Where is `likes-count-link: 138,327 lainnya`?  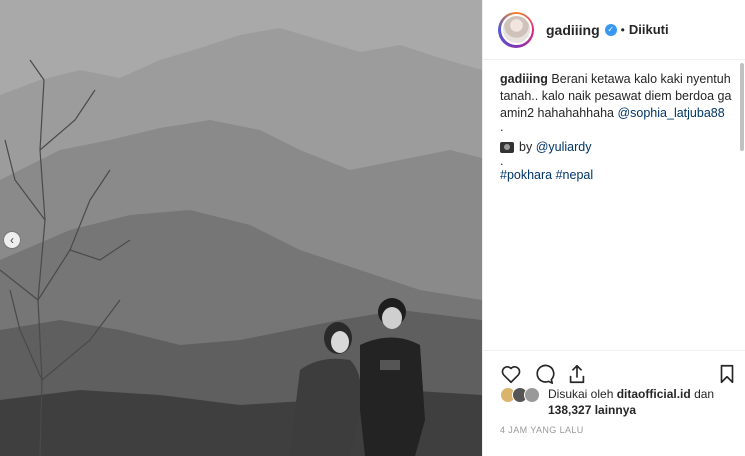 likes-count-link: 138,327 lainnya is located at coordinates (592, 410).